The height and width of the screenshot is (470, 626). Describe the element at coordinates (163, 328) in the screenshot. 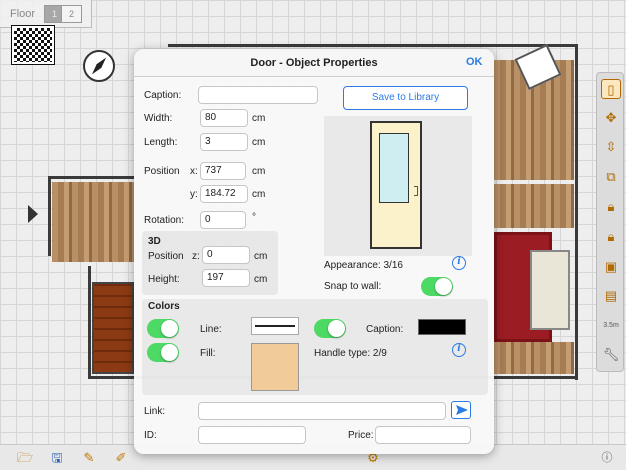

I see `line-color-toggle` at that location.